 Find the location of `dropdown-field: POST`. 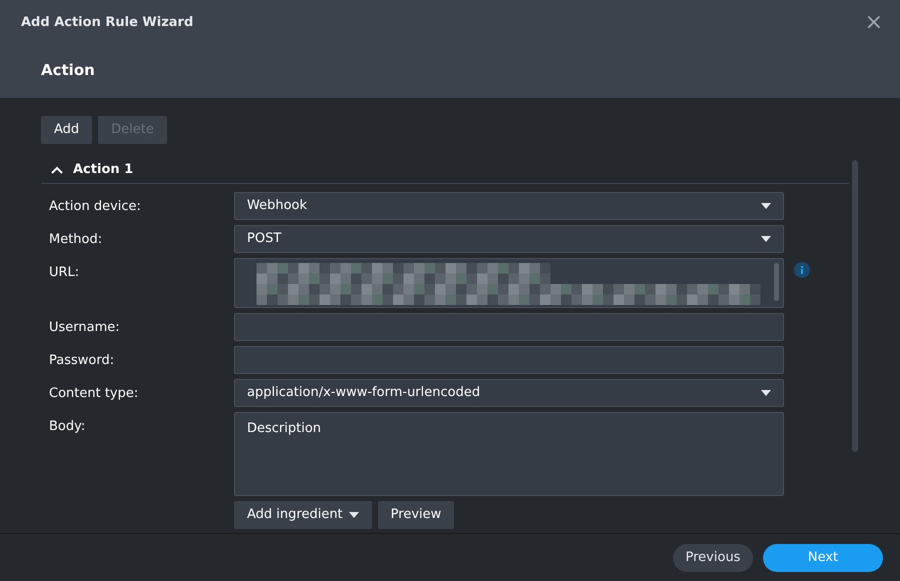

dropdown-field: POST is located at coordinates (509, 239).